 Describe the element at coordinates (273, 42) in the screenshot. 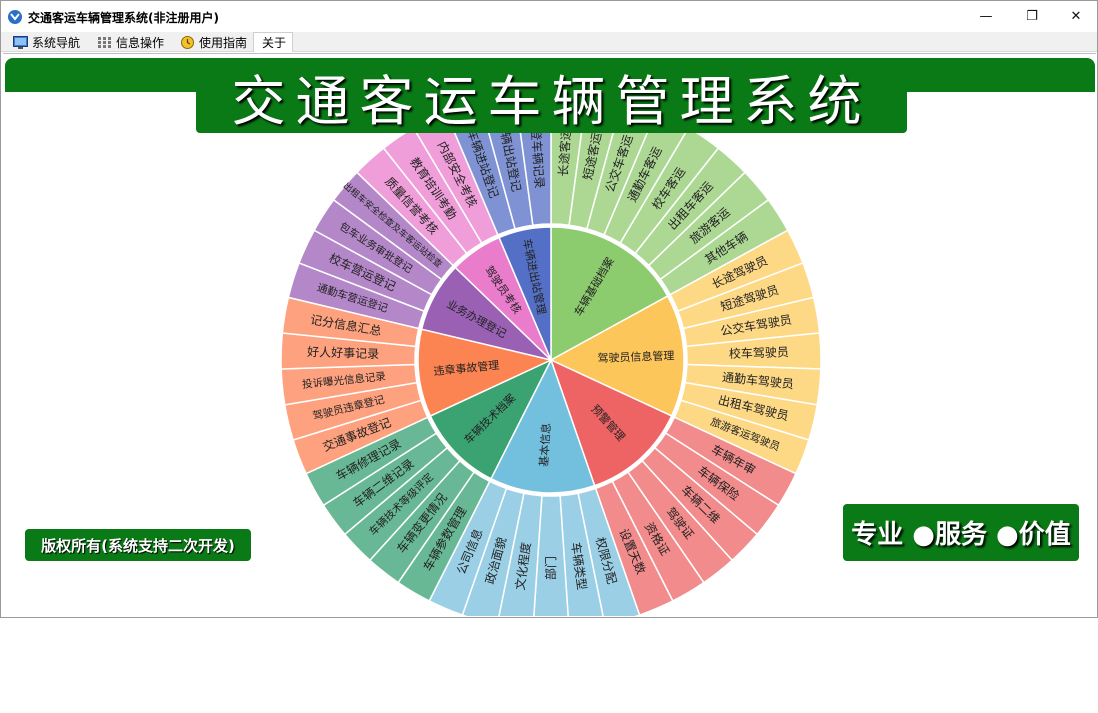

I see `menu-about: 关于` at that location.